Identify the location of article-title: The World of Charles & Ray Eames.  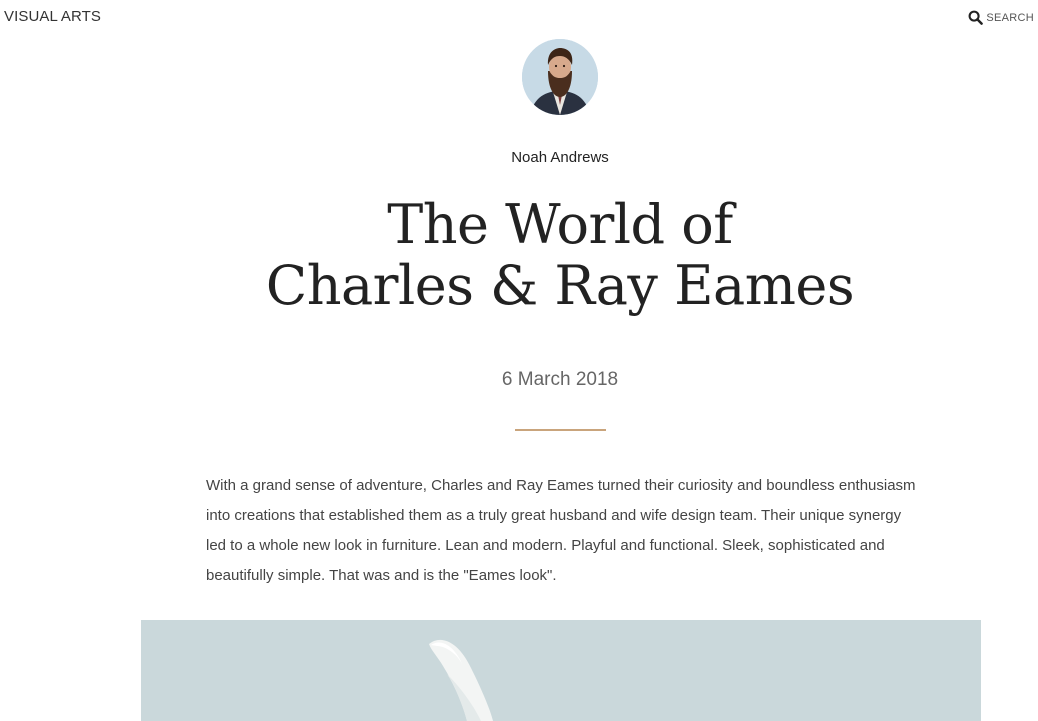
(560, 255).